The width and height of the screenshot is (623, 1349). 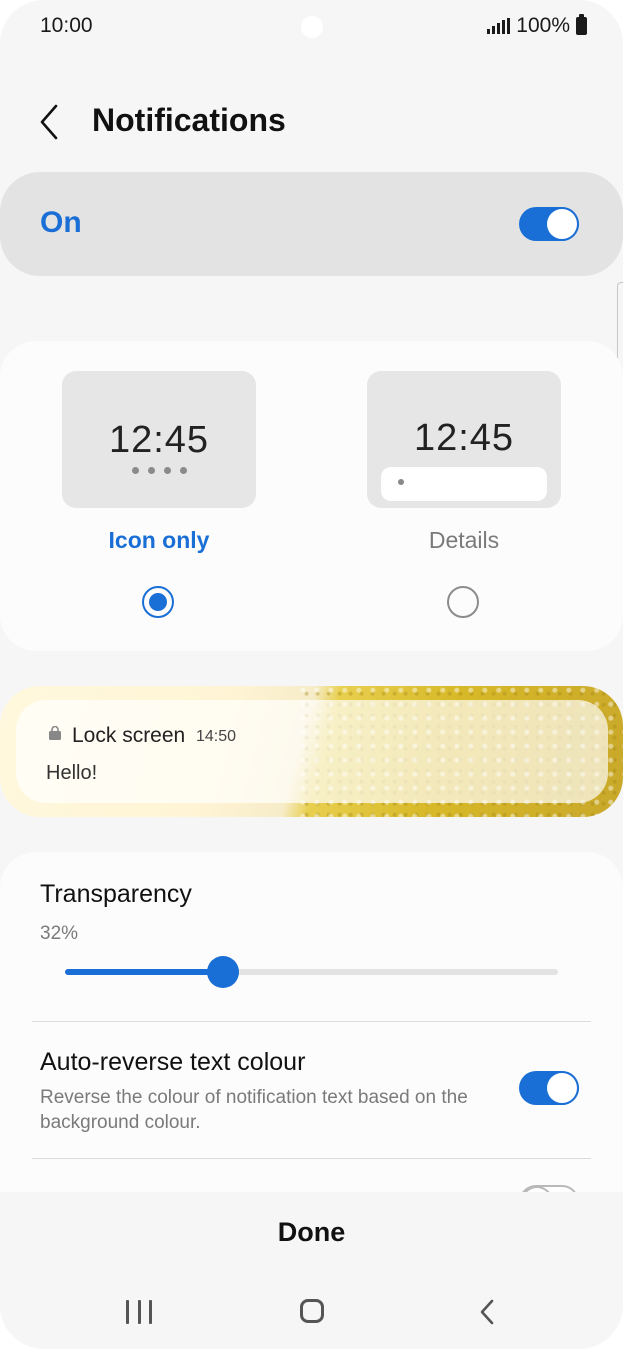 What do you see at coordinates (311, 1270) in the screenshot?
I see `footer` at bounding box center [311, 1270].